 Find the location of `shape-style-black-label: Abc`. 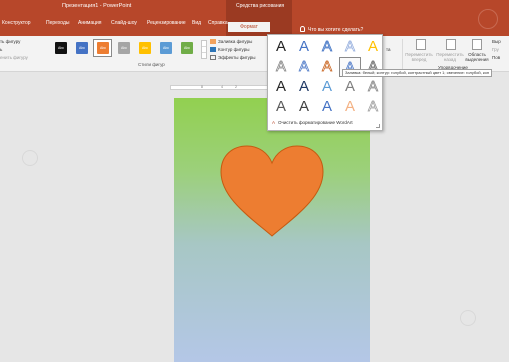

shape-style-black-label: Abc is located at coordinates (61, 48).